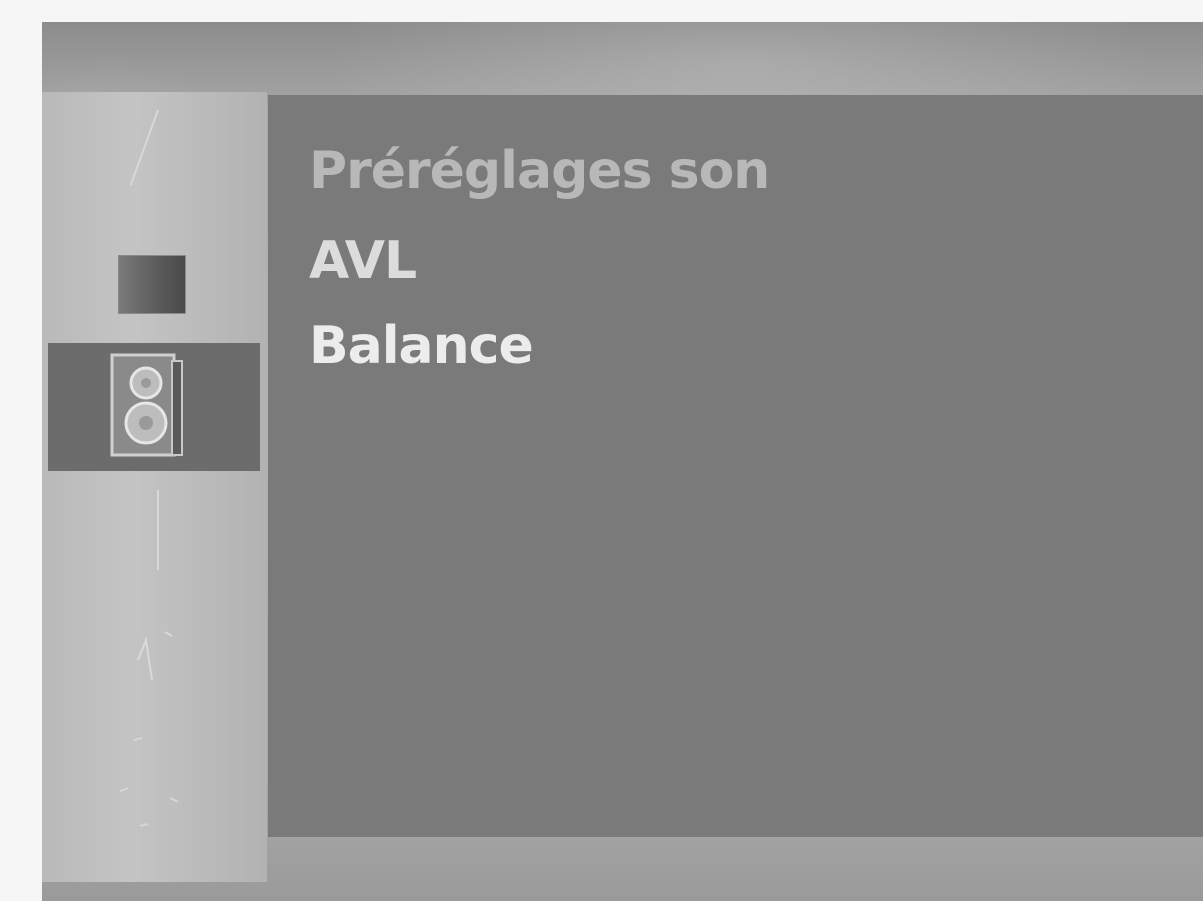 The height and width of the screenshot is (901, 1203). Describe the element at coordinates (421, 346) in the screenshot. I see `menu-item-balance: Balance` at that location.